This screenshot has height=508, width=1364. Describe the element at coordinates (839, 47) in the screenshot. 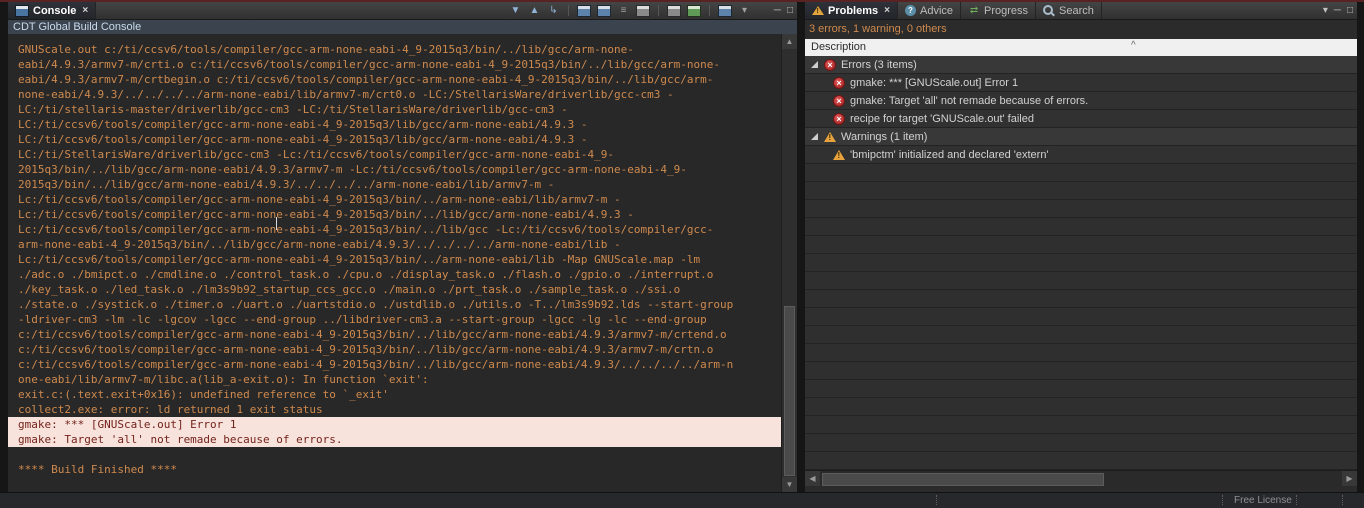

I see `column-header-label: Description` at that location.